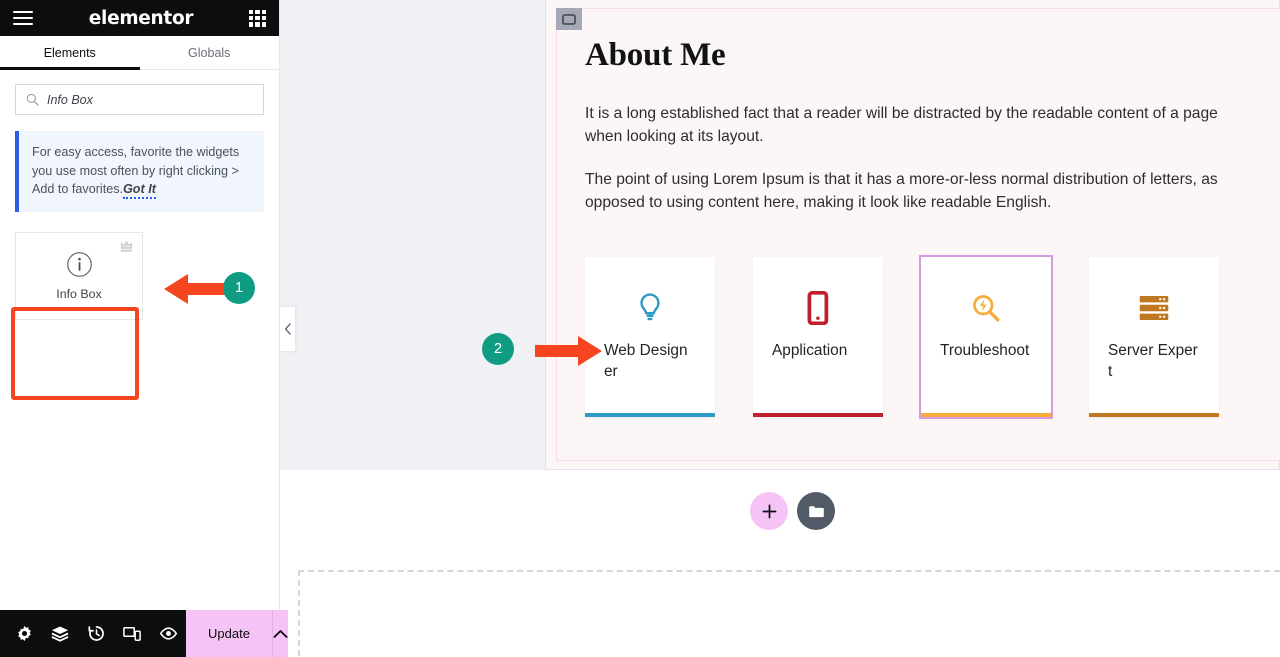  Describe the element at coordinates (792, 511) in the screenshot. I see `add-buttons-group` at that location.